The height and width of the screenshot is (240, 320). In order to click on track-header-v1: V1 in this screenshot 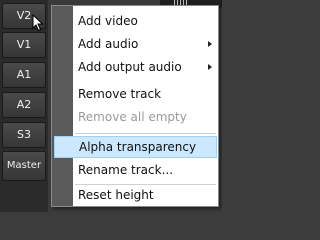, I will do `click(24, 45)`.